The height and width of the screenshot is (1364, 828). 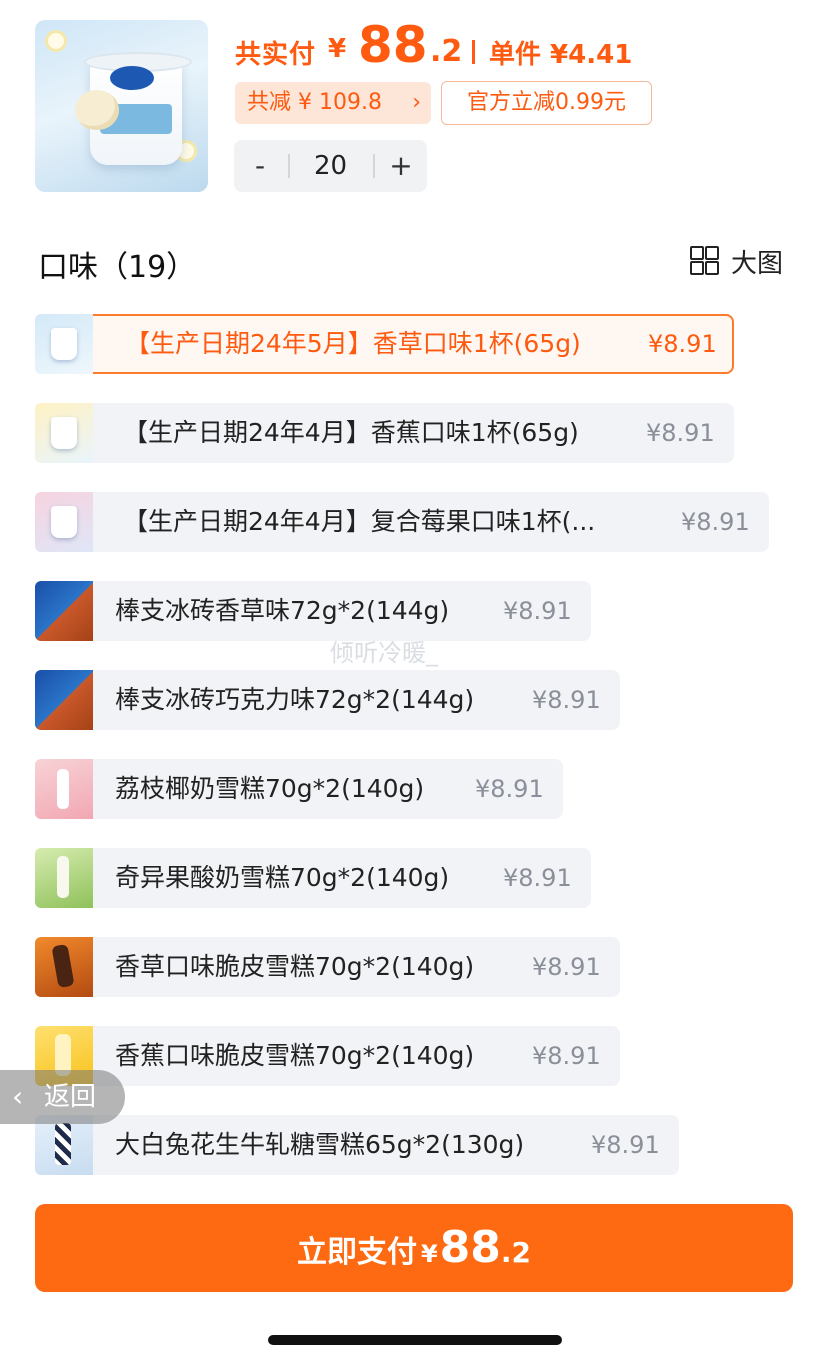 I want to click on total-discount-label: 共减 ¥ 109.8, so click(x=314, y=102).